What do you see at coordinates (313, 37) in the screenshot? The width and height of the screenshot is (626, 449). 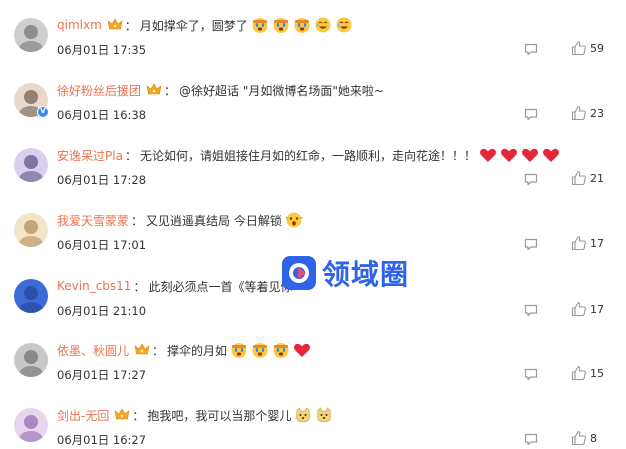 I see `comment-item: qimlxm ：月如撑伞了，圆梦了 06月01日 17:35 59` at bounding box center [313, 37].